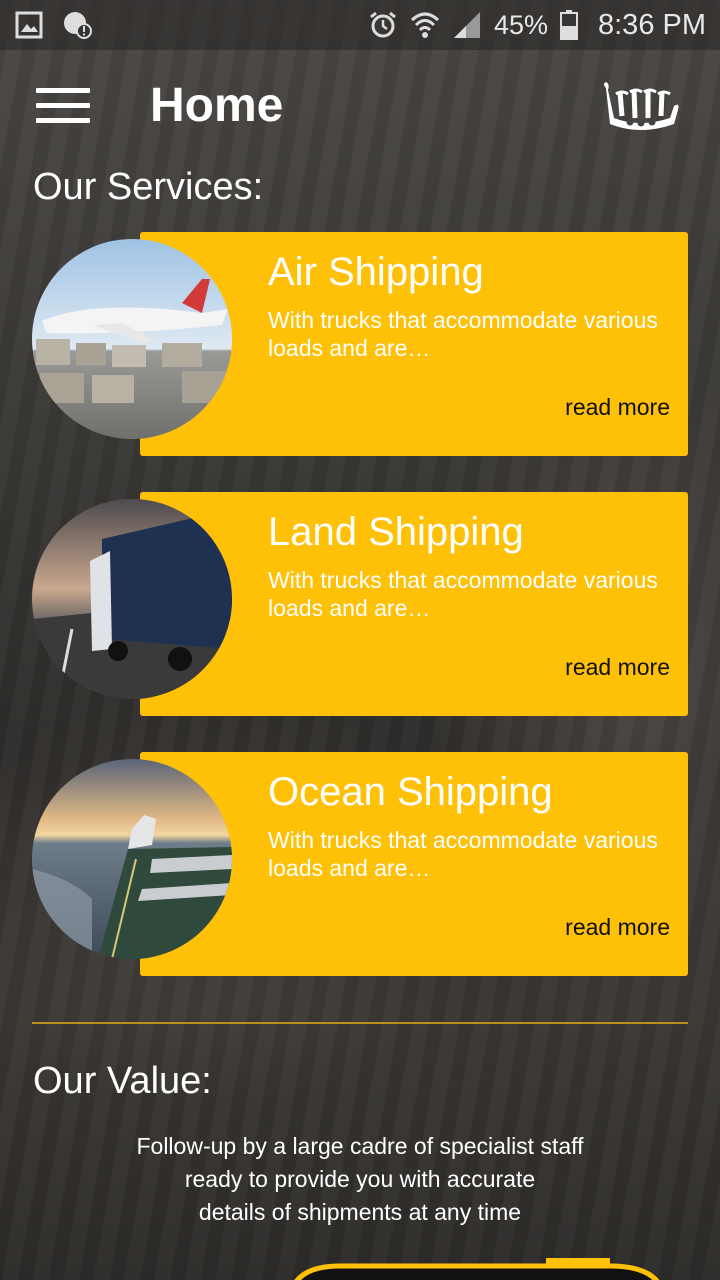 This screenshot has width=720, height=1280. What do you see at coordinates (29, 25) in the screenshot?
I see `gallery-icon` at bounding box center [29, 25].